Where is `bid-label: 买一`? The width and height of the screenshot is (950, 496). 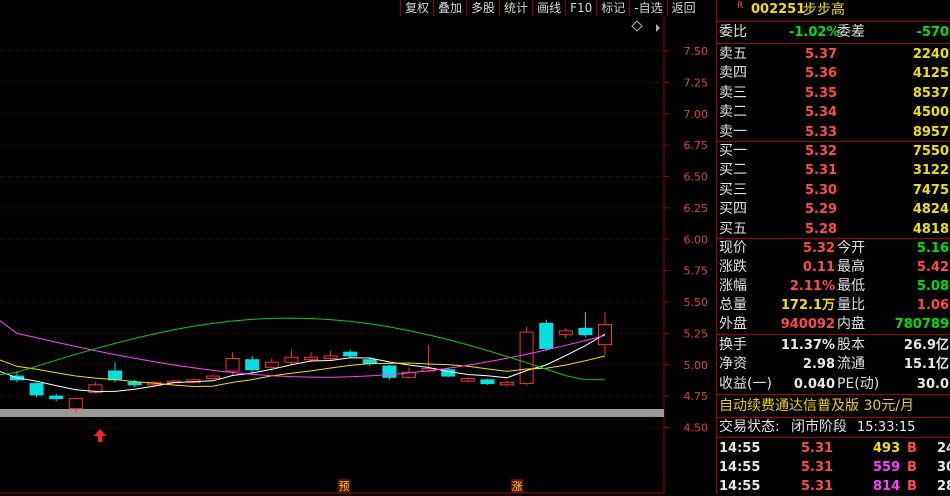
bid-label: 买一 is located at coordinates (733, 151).